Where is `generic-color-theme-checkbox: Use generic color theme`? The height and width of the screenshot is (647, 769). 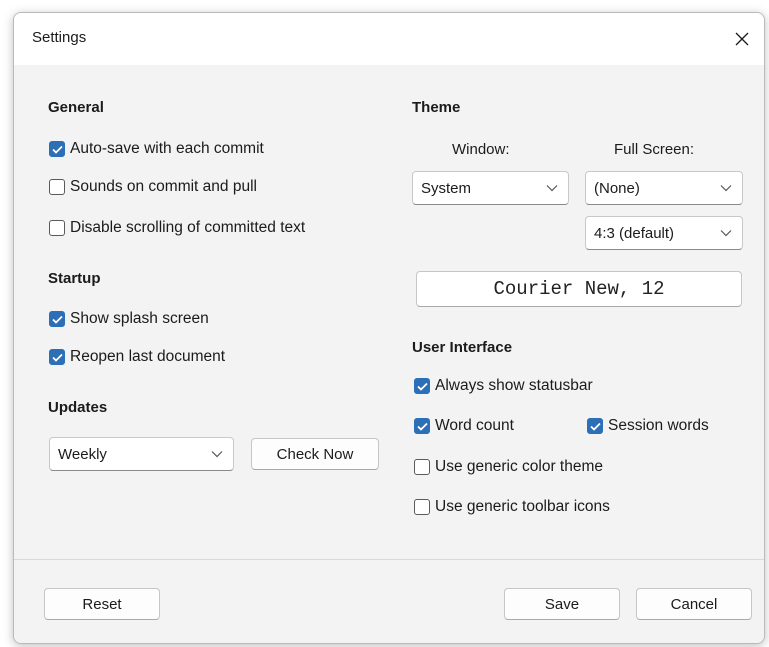
generic-color-theme-checkbox: Use generic color theme is located at coordinates (508, 467).